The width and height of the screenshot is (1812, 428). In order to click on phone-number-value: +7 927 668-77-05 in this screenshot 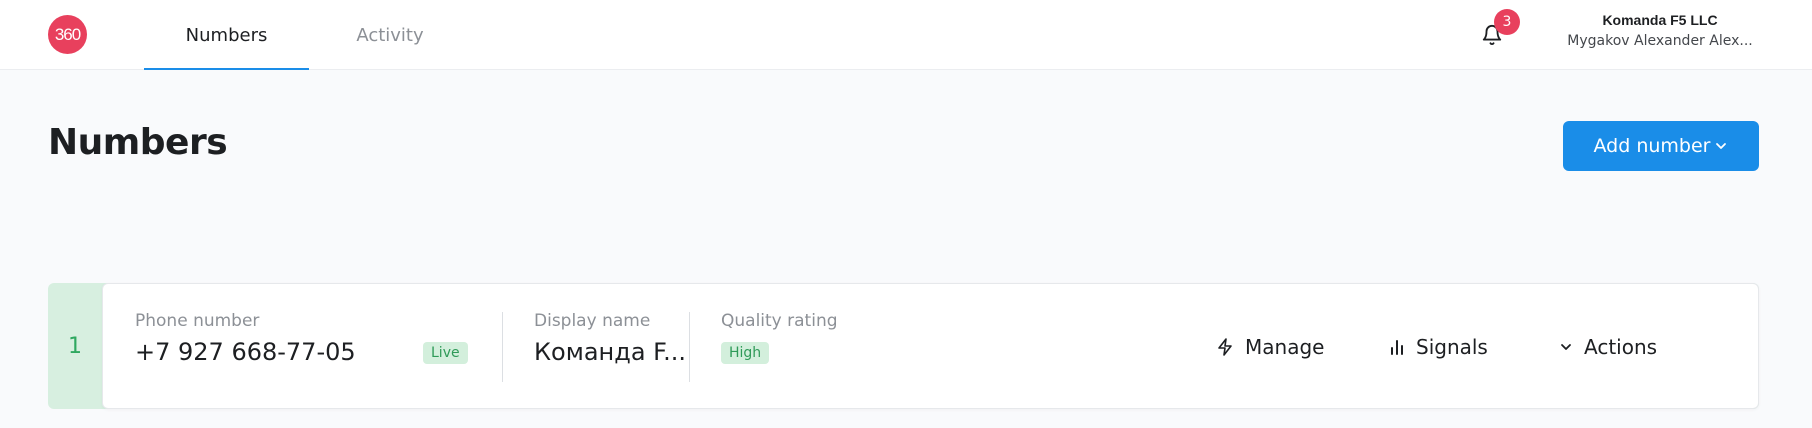, I will do `click(245, 352)`.